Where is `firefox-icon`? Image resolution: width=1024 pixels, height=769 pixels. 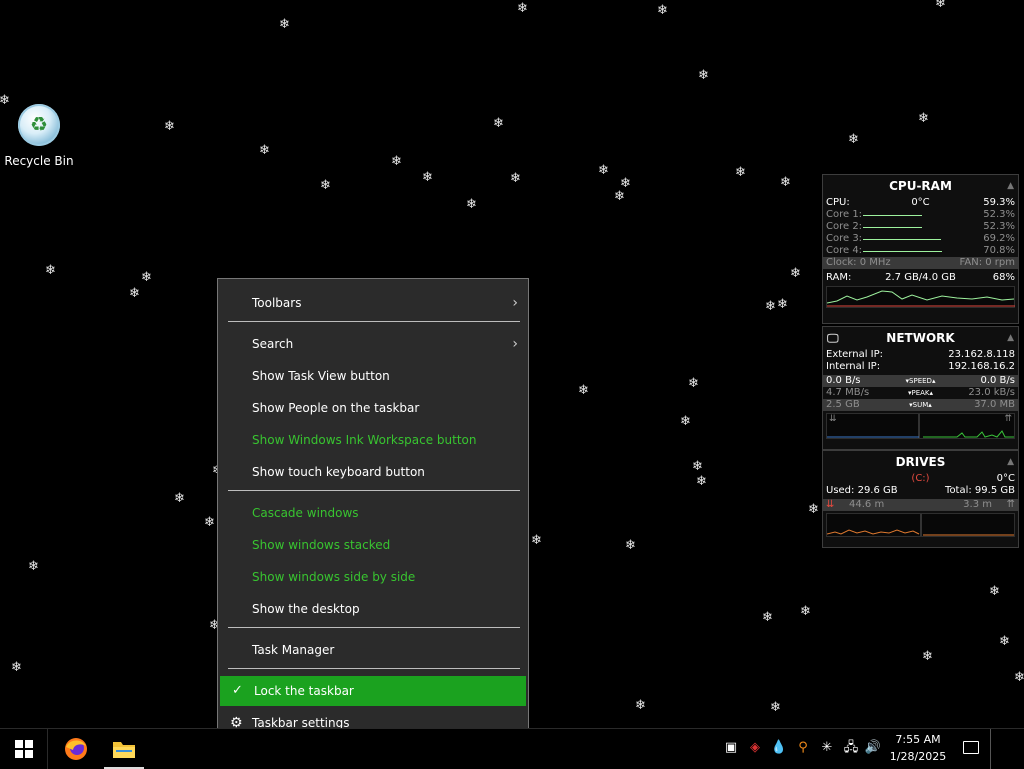 firefox-icon is located at coordinates (76, 749).